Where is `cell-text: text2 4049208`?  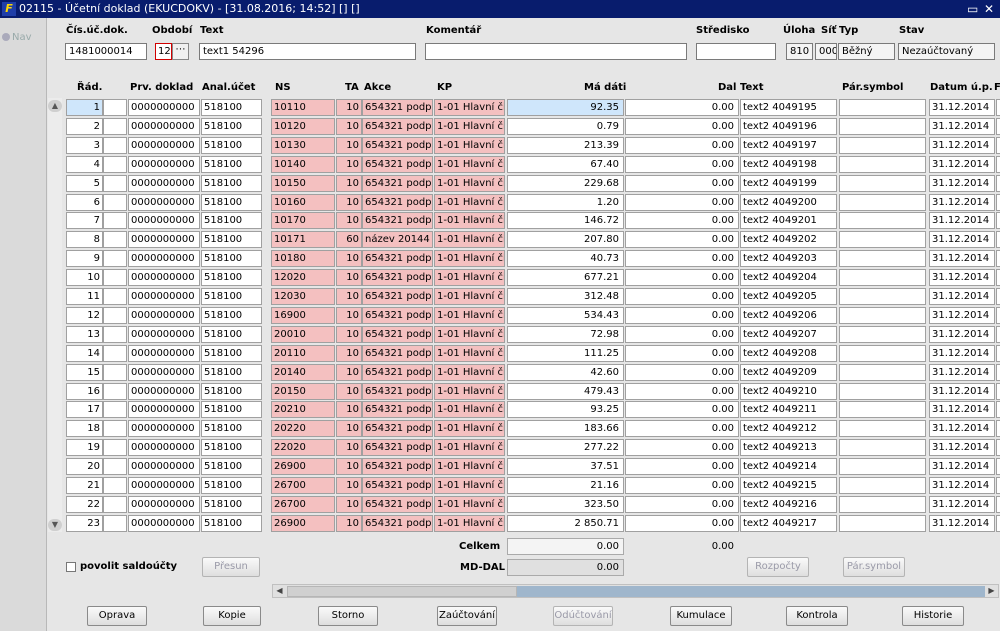
cell-text: text2 4049208 is located at coordinates (788, 353).